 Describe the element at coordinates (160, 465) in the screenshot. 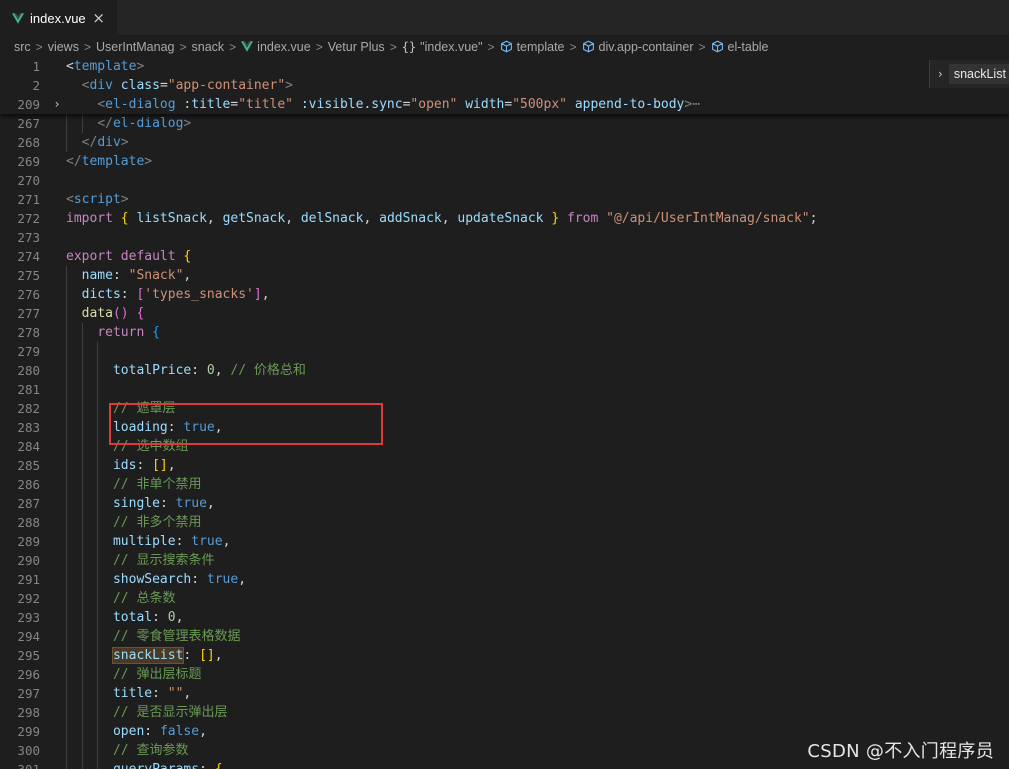

I see `code-token: []` at that location.